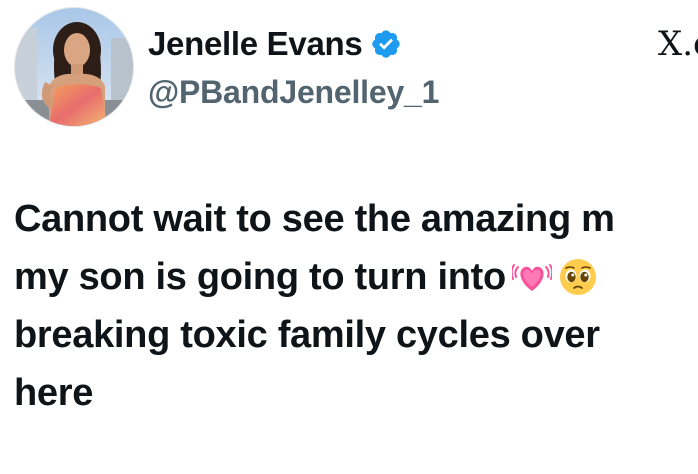 The height and width of the screenshot is (474, 698). What do you see at coordinates (260, 277) in the screenshot?
I see `tweet-text-segment: my son is going to turn into` at bounding box center [260, 277].